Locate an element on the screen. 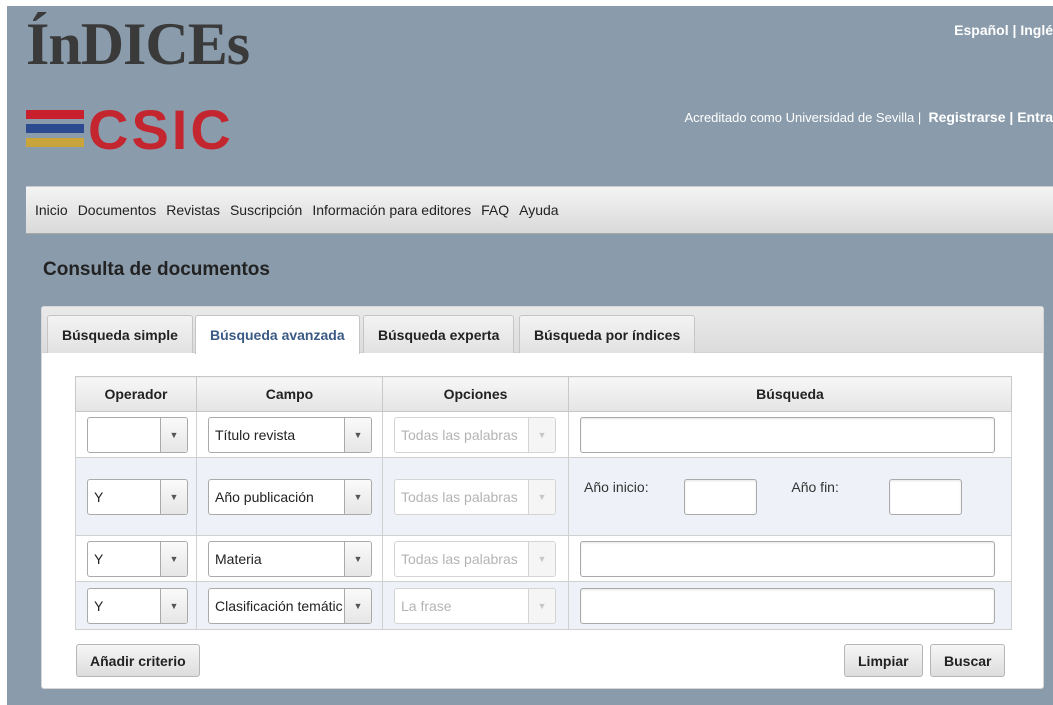  campo-cell: Año publicación ▼ is located at coordinates (289, 496).